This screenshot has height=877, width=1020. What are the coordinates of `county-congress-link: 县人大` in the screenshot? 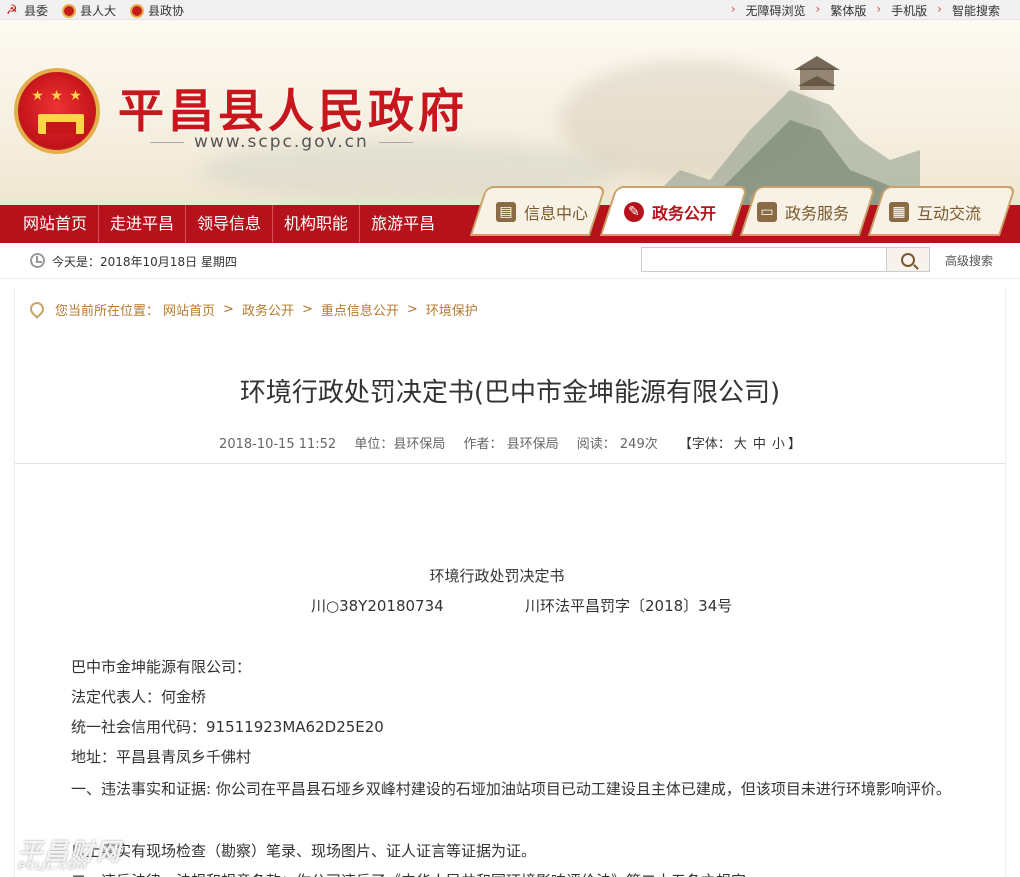 It's located at (89, 10).